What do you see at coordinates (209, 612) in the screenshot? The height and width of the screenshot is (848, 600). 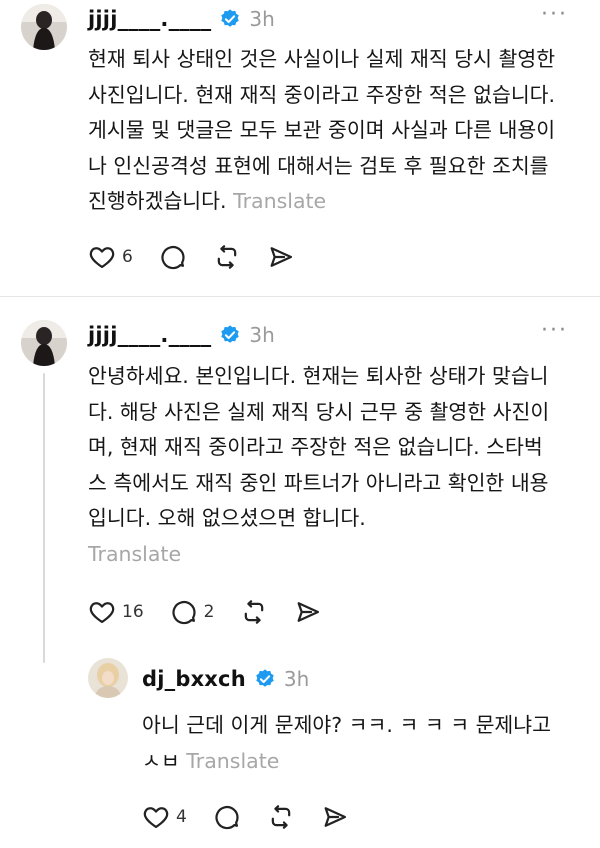 I see `comment-count: 2` at bounding box center [209, 612].